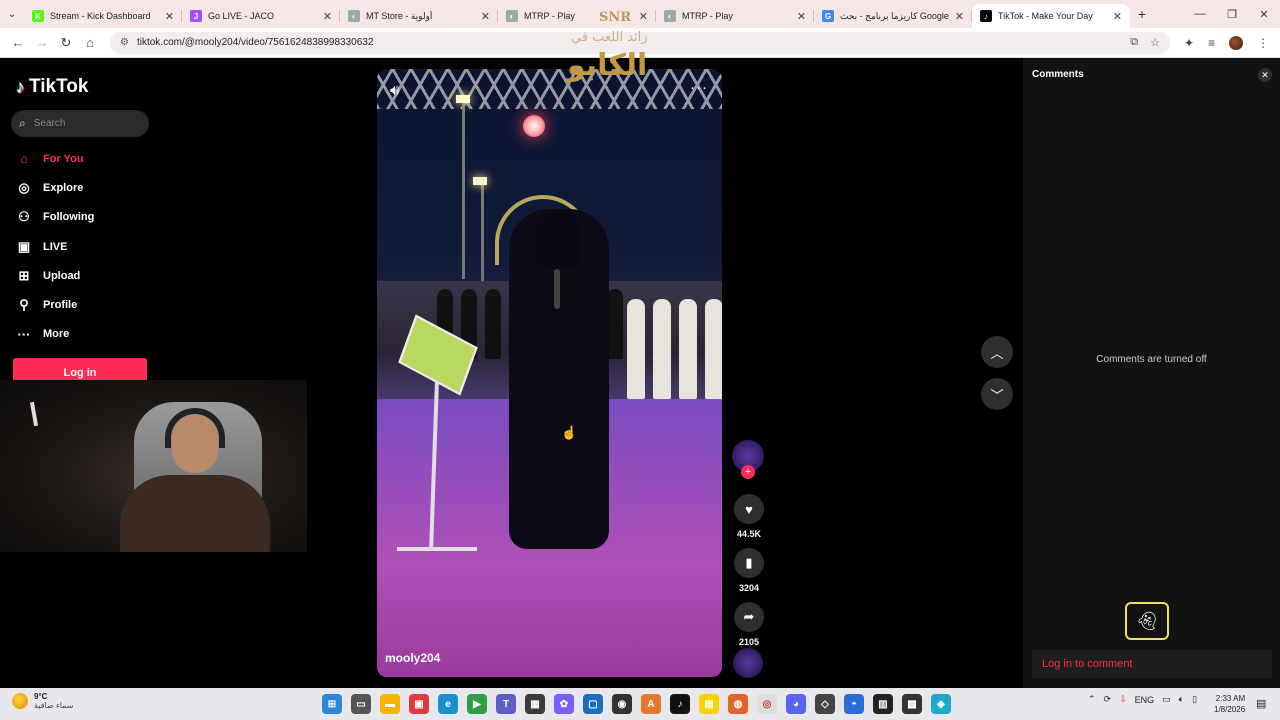 This screenshot has height=720, width=1280. I want to click on site-info-icon: ⚙, so click(124, 42).